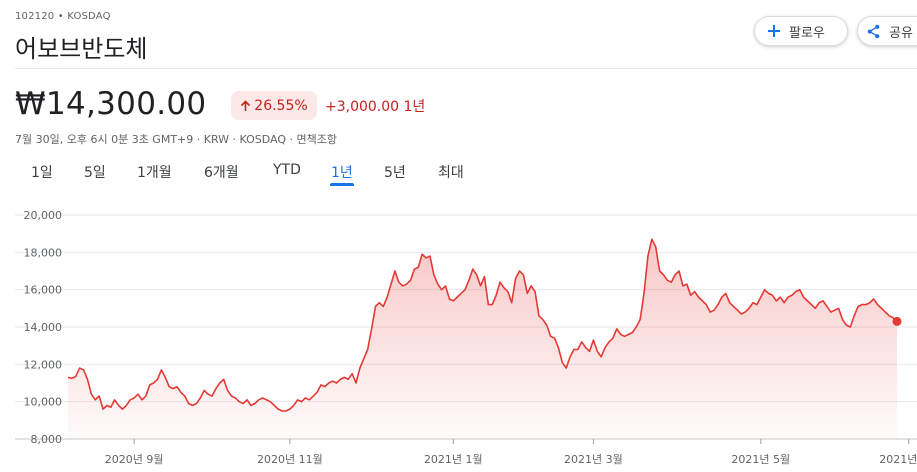 Image resolution: width=917 pixels, height=472 pixels. I want to click on follow-label: 팔로우, so click(807, 33).